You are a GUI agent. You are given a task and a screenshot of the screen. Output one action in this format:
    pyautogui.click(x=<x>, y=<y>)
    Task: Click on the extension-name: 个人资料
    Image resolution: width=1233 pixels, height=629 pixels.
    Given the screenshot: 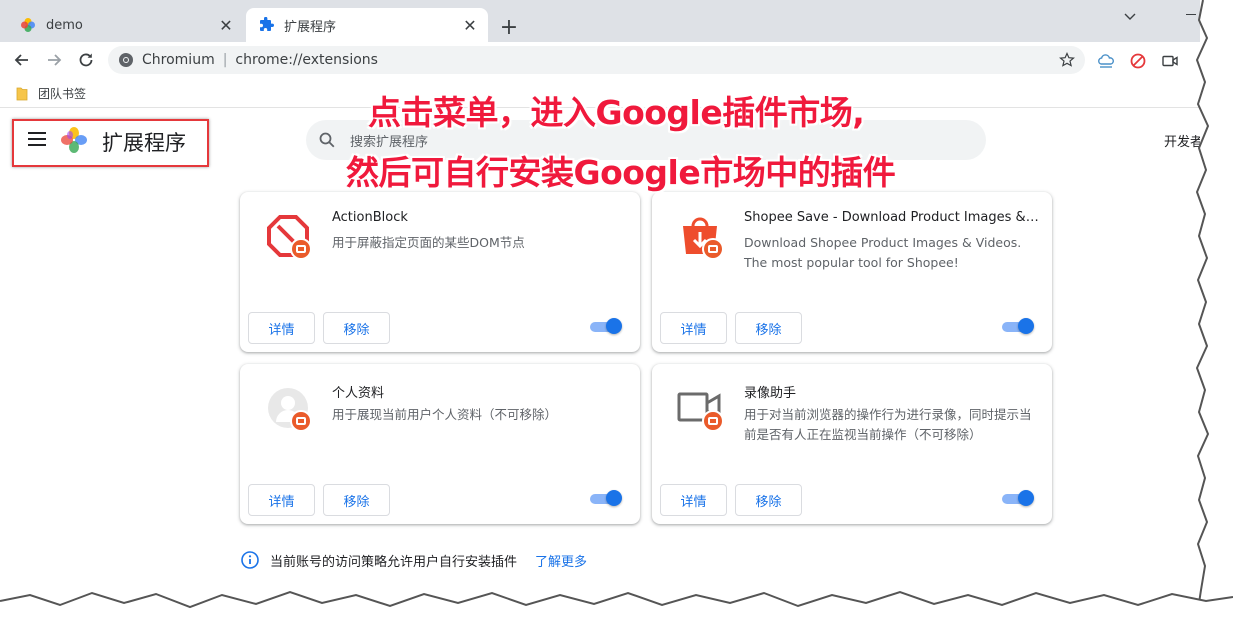 What is the action you would take?
    pyautogui.click(x=358, y=393)
    